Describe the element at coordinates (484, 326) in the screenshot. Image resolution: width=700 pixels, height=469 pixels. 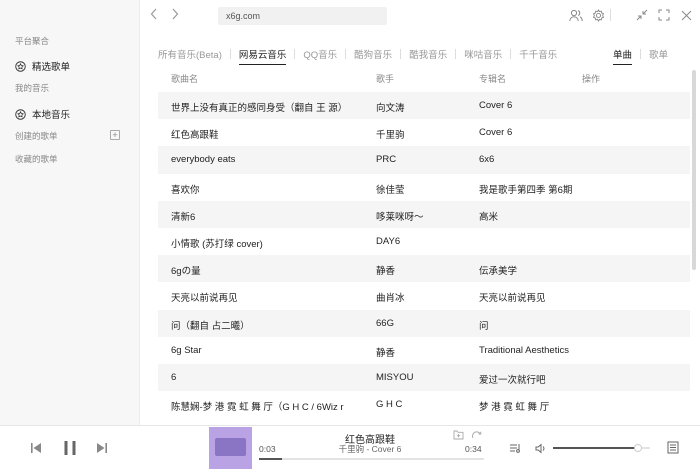
I see `song-album: 问` at that location.